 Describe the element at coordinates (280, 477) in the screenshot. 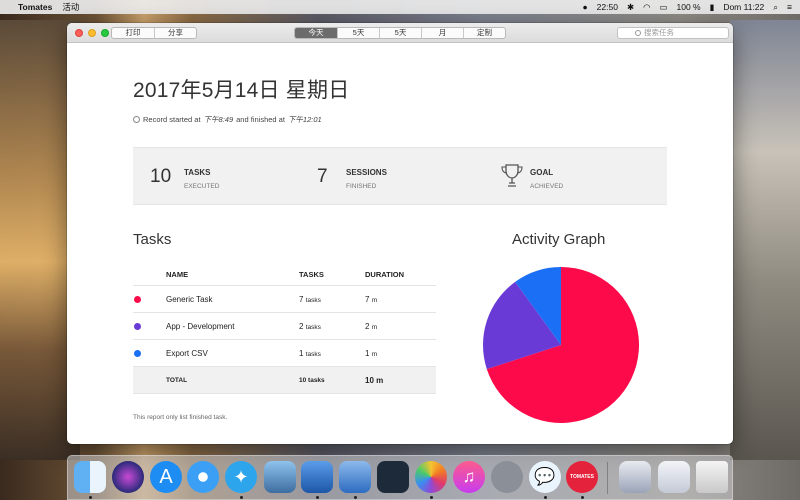

I see `preview-icon` at that location.